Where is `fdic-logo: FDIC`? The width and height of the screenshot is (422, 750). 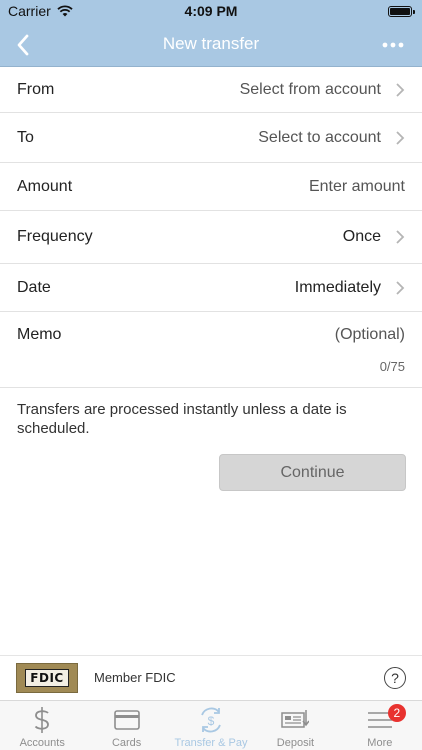 fdic-logo: FDIC is located at coordinates (47, 678).